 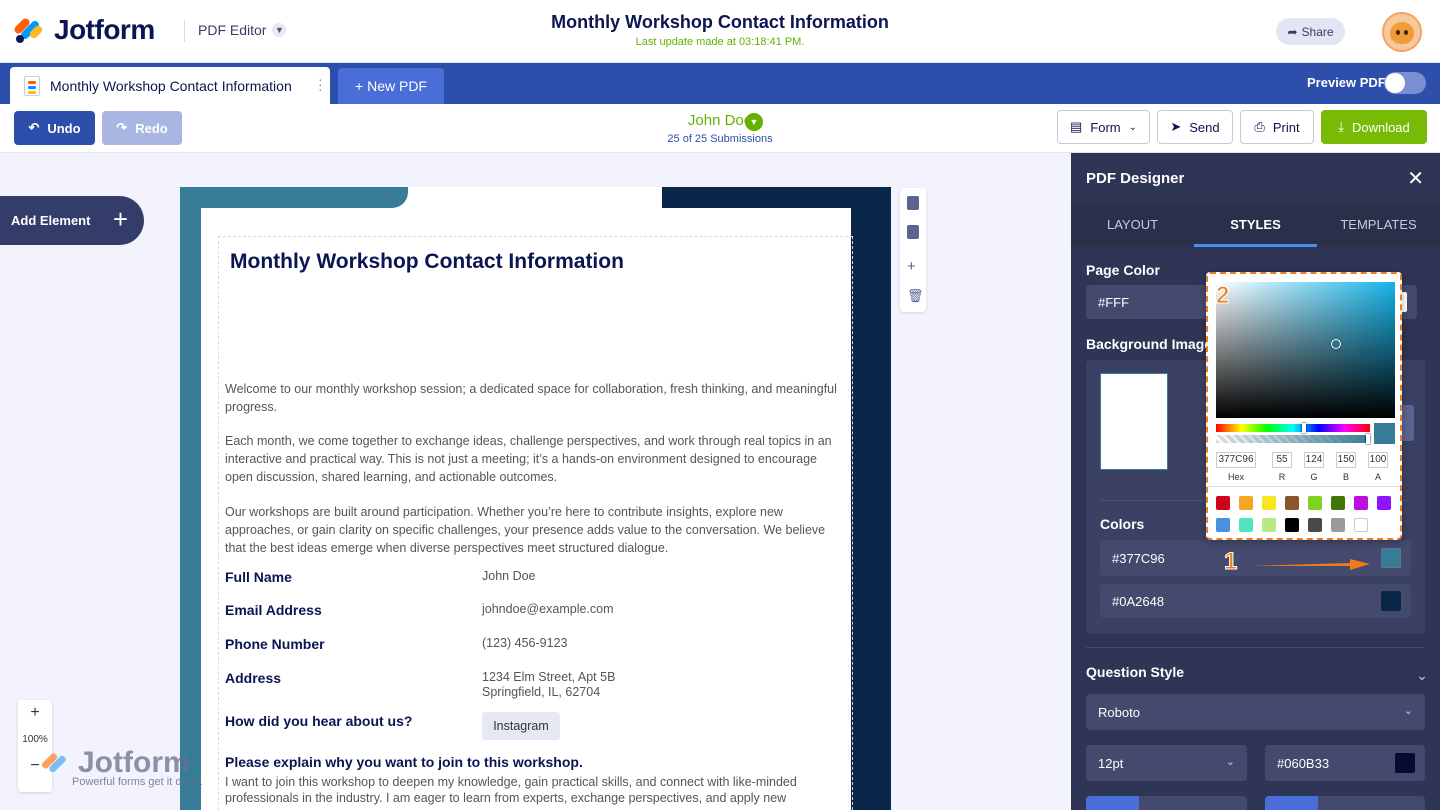 I want to click on more-options-icon: · · ·, so click(x=320, y=84).